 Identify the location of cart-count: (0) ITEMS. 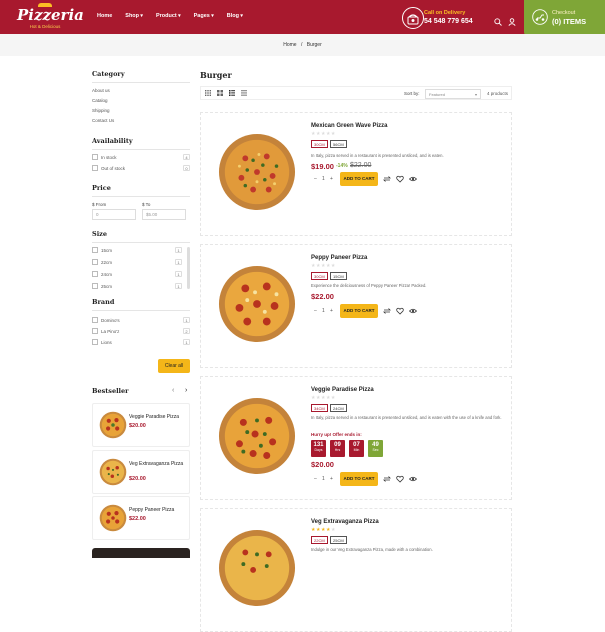
(569, 21).